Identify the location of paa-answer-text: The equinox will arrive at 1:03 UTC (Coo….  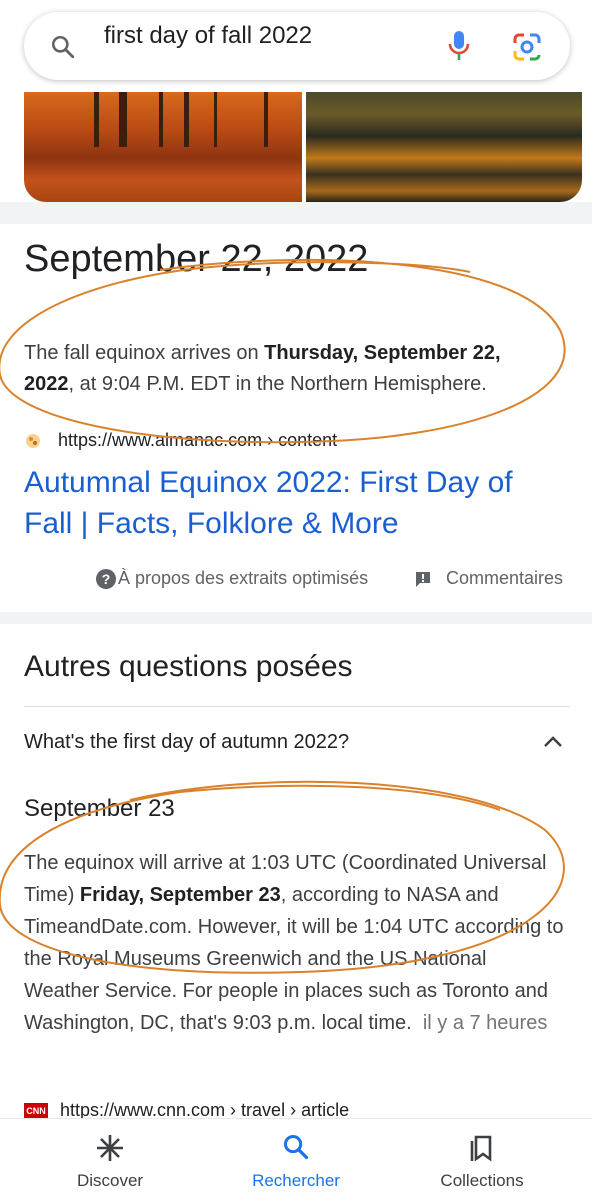
(294, 943).